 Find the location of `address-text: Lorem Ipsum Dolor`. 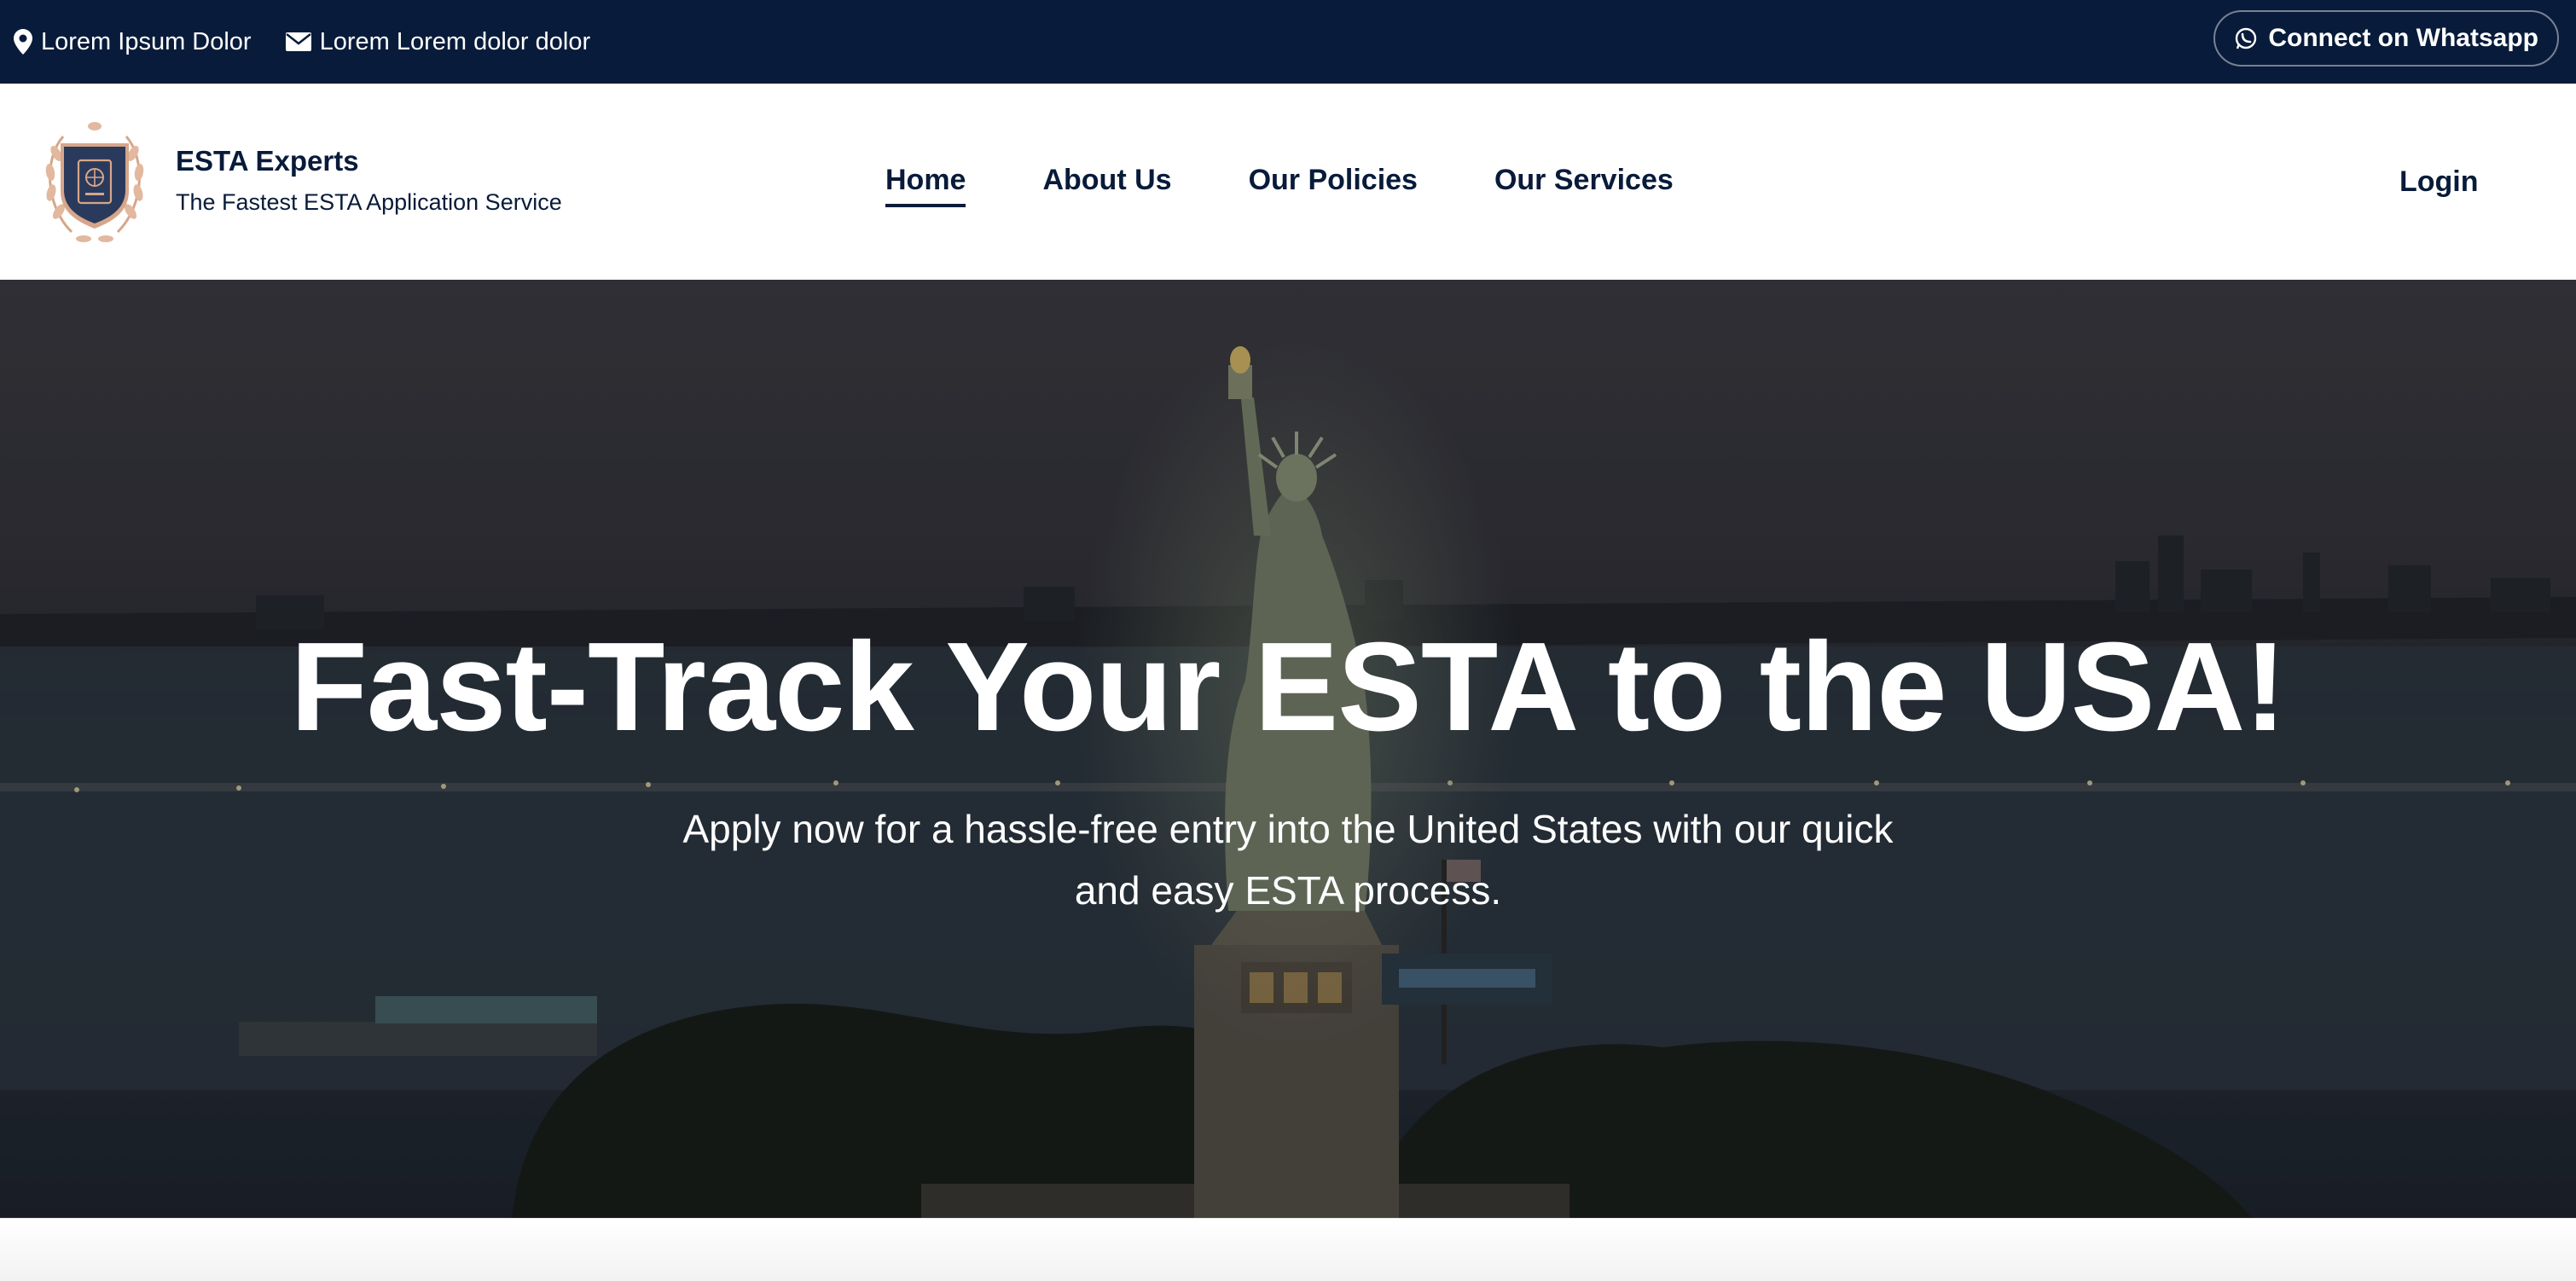

address-text: Lorem Ipsum Dolor is located at coordinates (146, 41).